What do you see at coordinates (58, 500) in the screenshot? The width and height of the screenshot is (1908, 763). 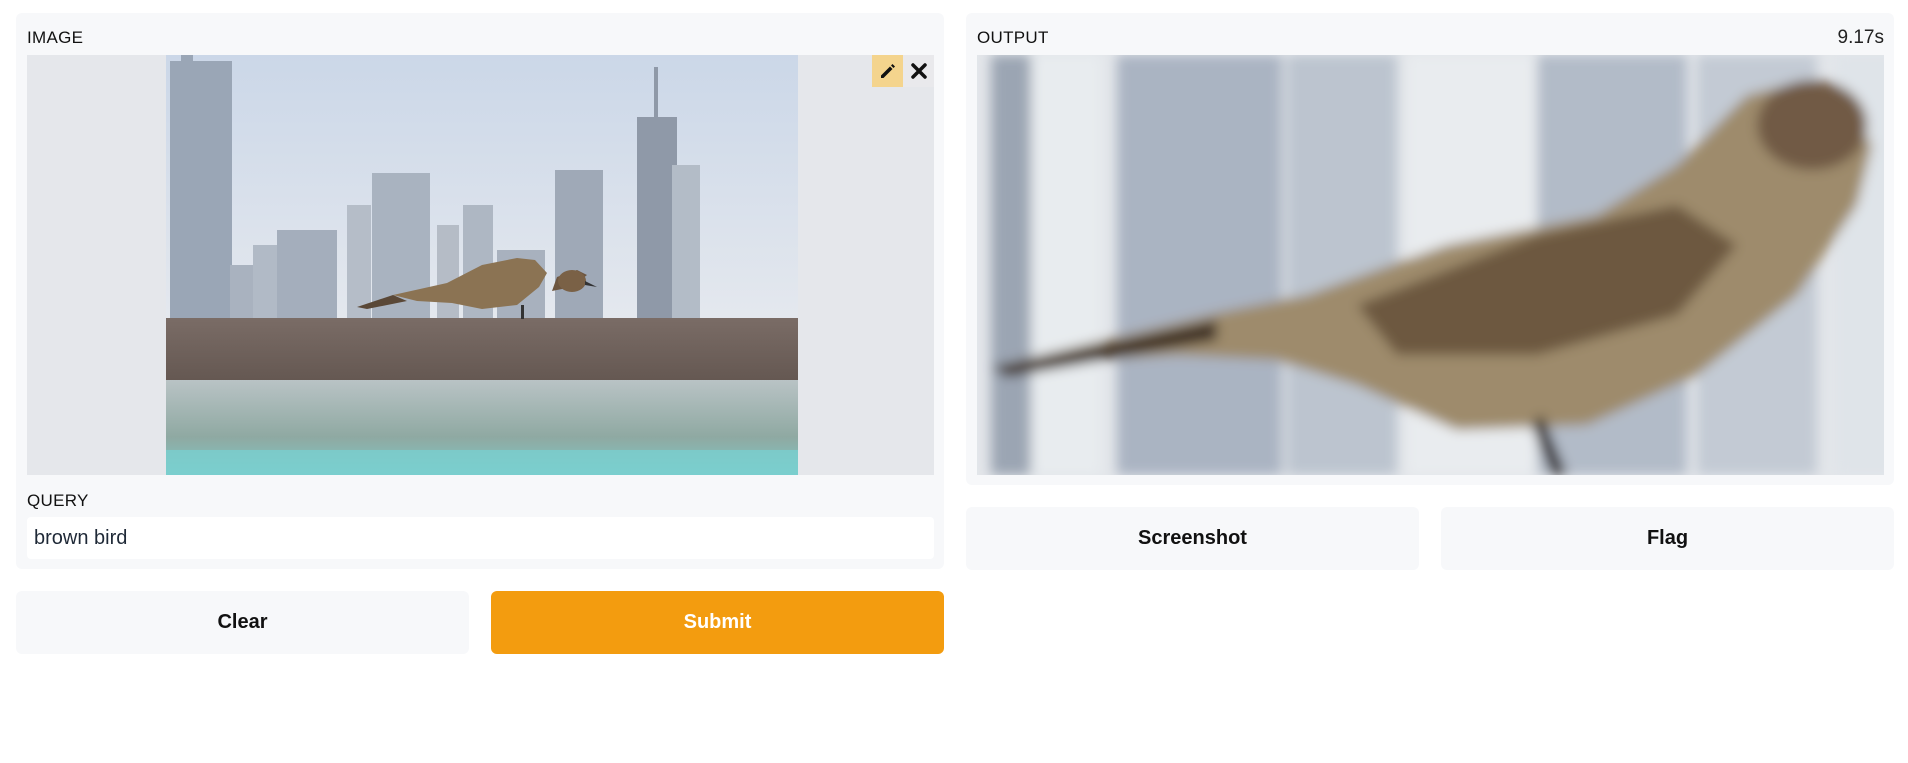 I see `query-label: QUERY` at bounding box center [58, 500].